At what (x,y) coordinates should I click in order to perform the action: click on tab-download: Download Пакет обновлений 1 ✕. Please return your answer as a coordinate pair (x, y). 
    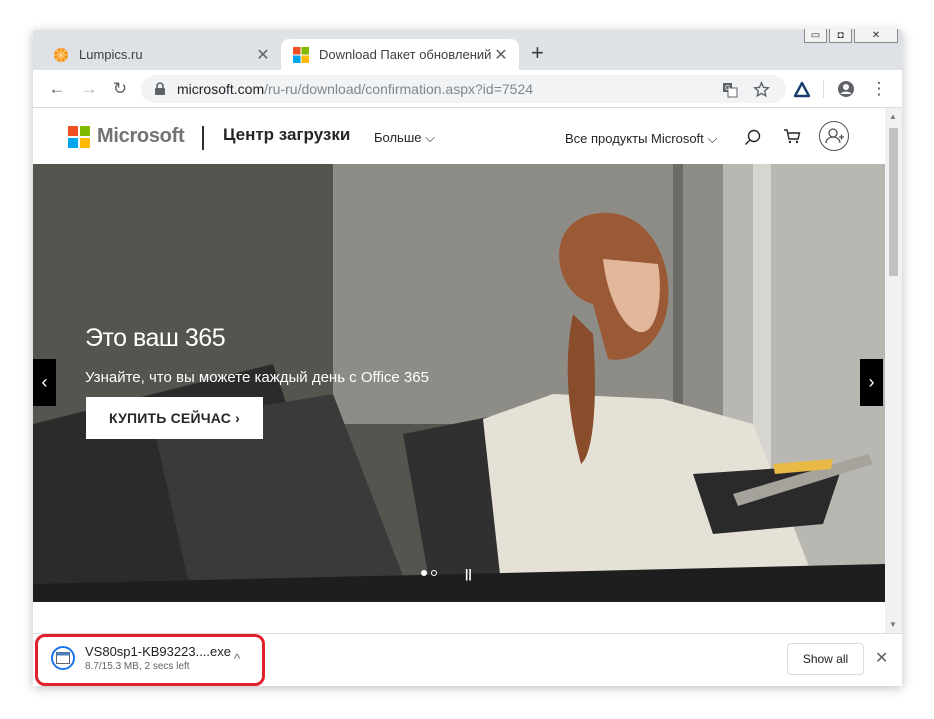
    Looking at the image, I should click on (400, 54).